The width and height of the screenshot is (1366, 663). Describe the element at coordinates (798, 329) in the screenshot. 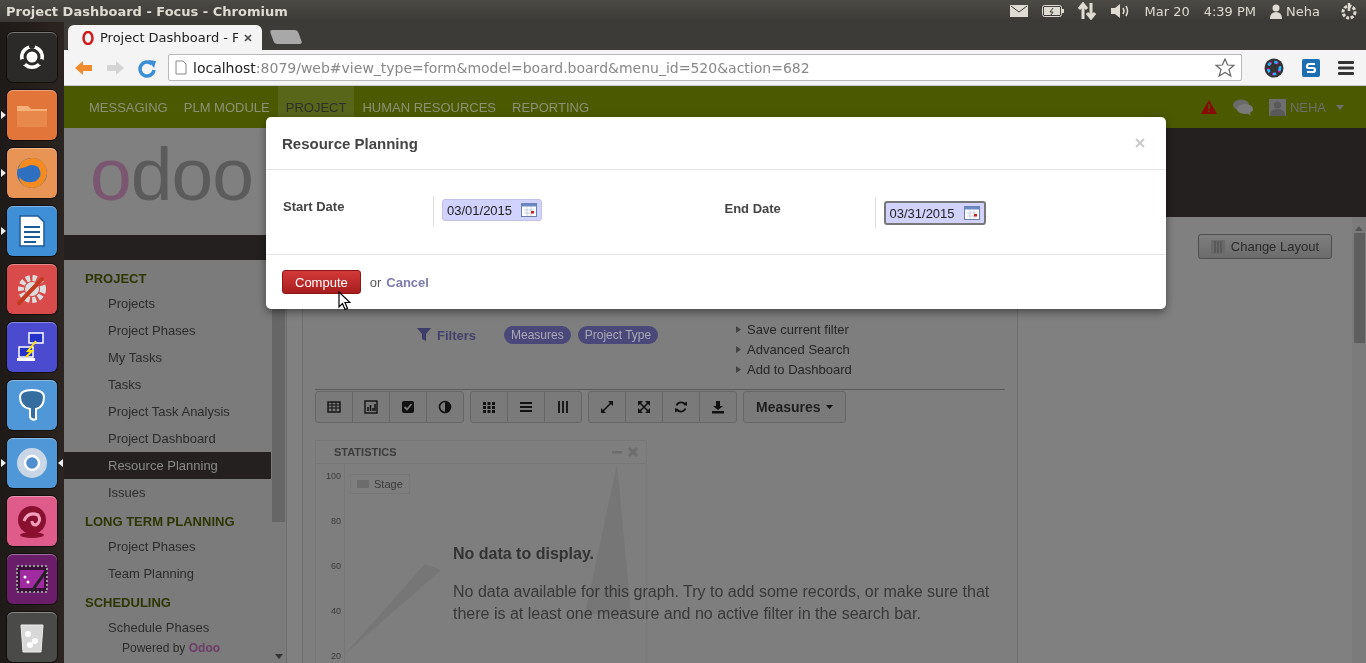

I see `search-option-link: Save current filter` at that location.